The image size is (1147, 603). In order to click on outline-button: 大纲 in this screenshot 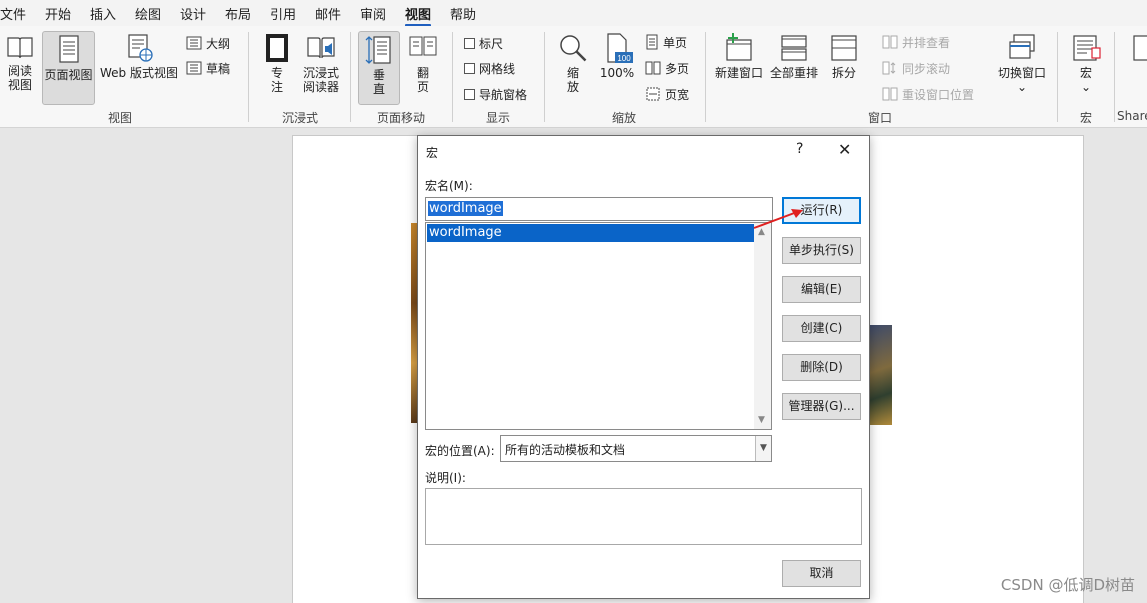, I will do `click(208, 43)`.